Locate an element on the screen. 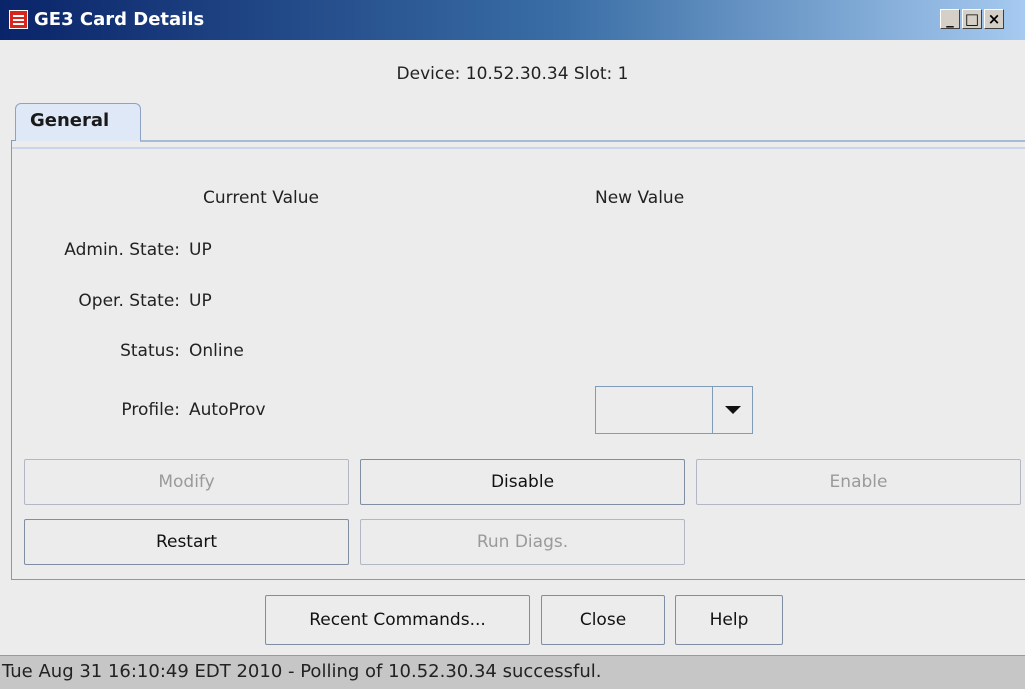 The image size is (1025, 689). window-title: GE3 Card Details is located at coordinates (119, 19).